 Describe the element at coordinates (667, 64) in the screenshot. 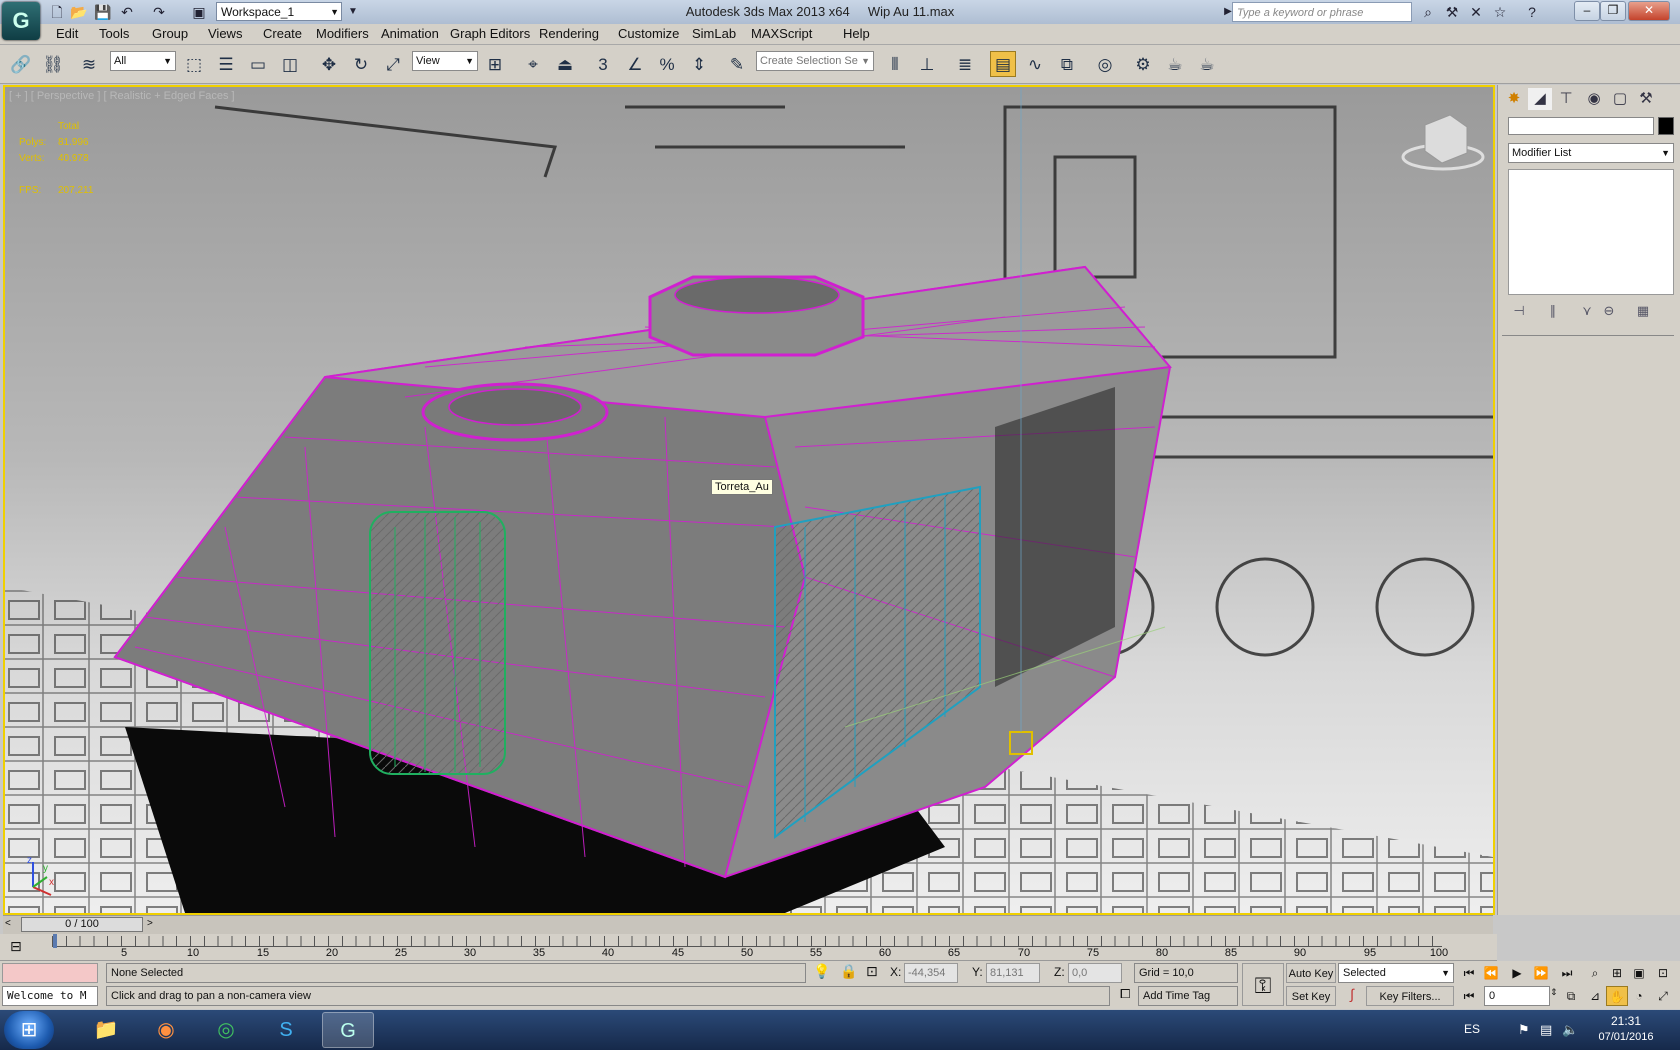

I see `percent-snap-icon: %` at that location.